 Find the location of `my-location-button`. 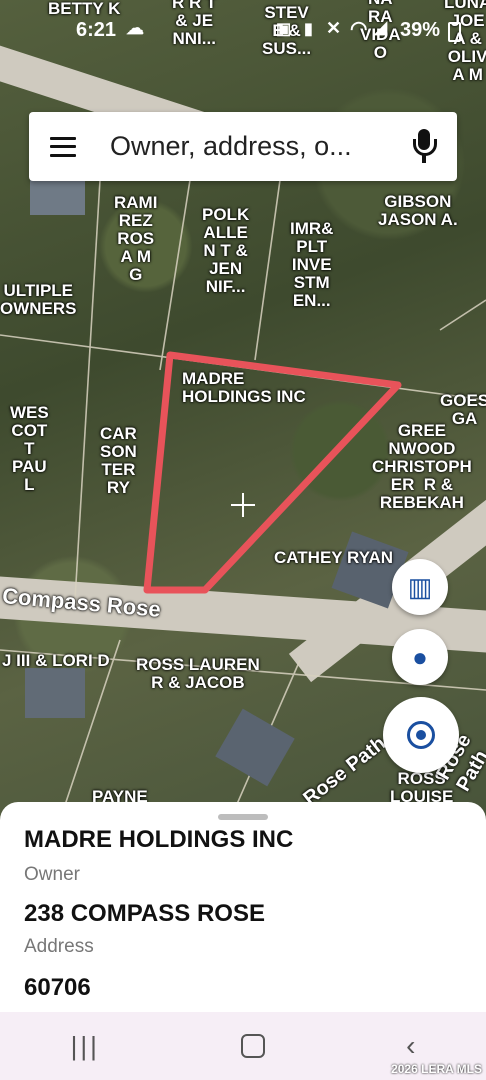

my-location-button is located at coordinates (421, 735).